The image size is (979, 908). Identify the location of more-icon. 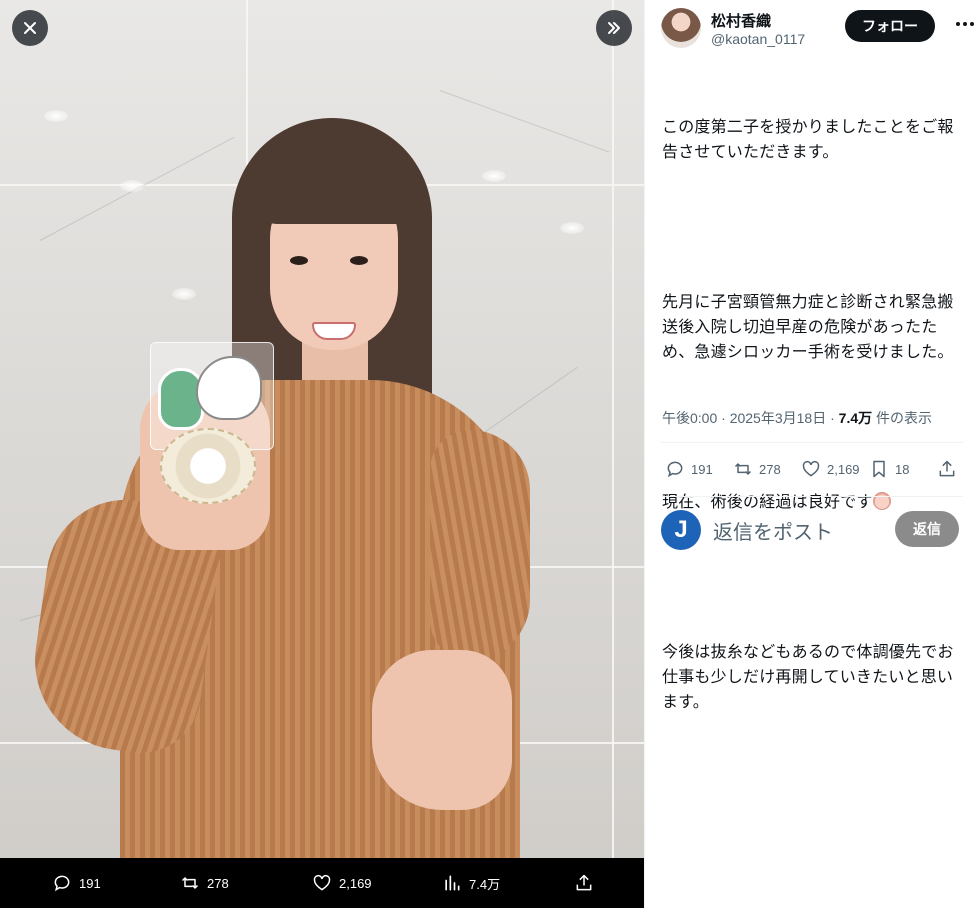
(965, 24).